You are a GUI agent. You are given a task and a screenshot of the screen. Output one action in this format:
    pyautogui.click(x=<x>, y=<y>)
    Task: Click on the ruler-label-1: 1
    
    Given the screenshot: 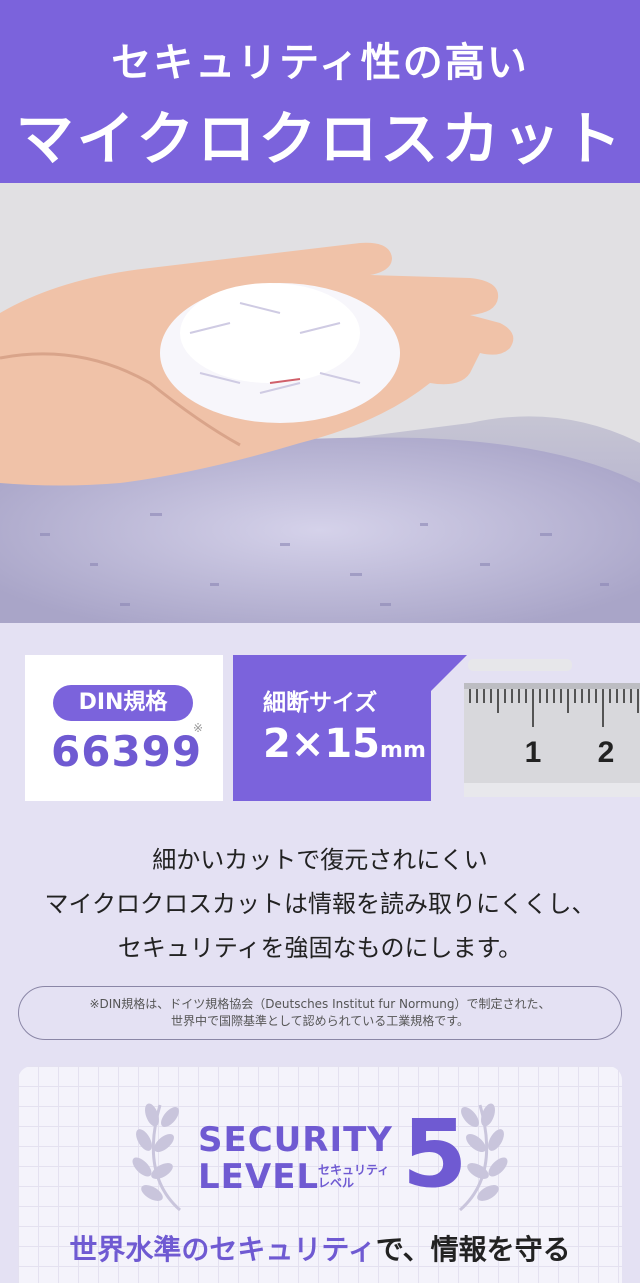 What is the action you would take?
    pyautogui.click(x=533, y=752)
    